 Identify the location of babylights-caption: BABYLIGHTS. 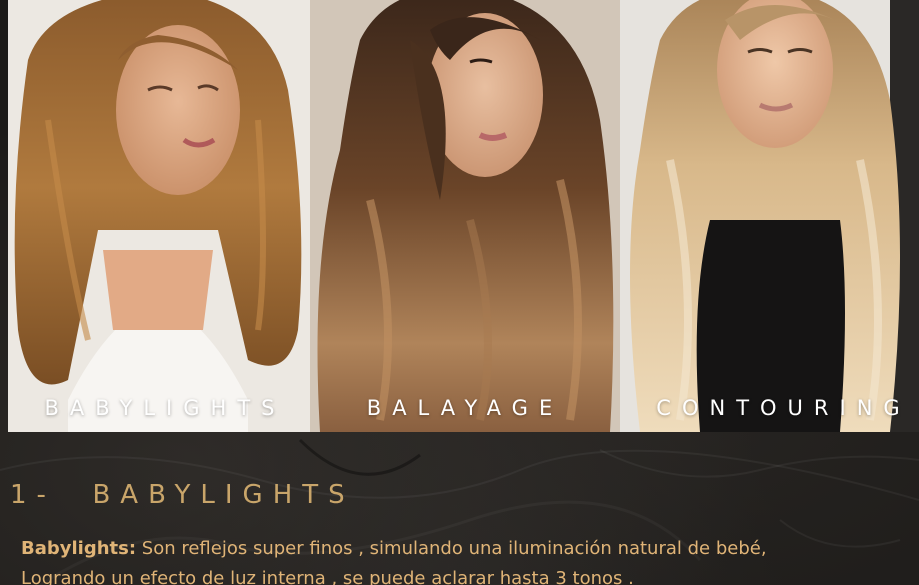
(165, 408).